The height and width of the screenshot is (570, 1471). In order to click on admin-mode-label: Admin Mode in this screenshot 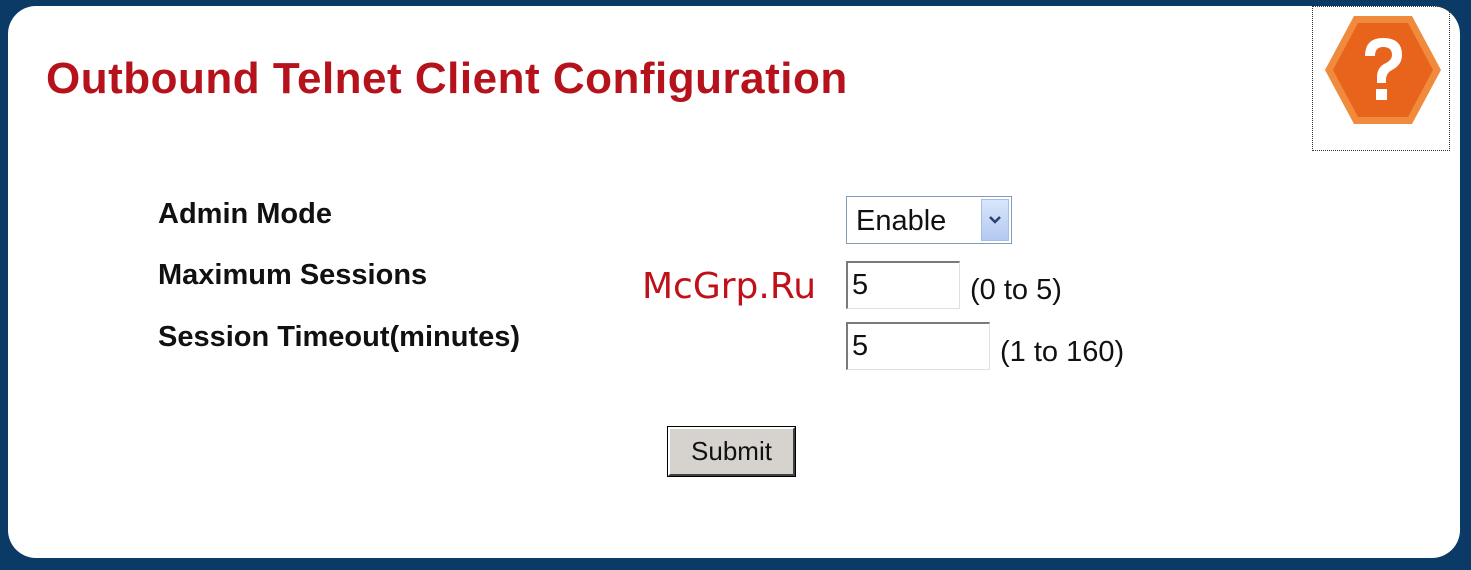, I will do `click(245, 214)`.